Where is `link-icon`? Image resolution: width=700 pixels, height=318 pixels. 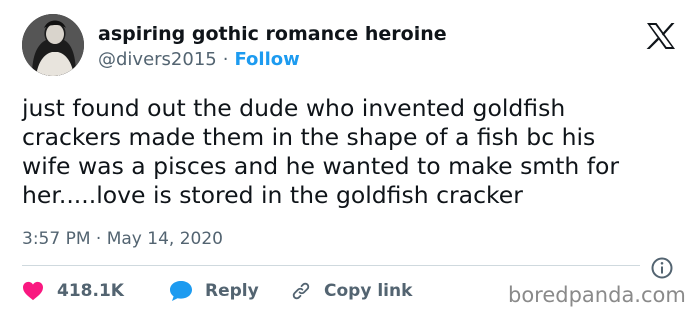 link-icon is located at coordinates (301, 291).